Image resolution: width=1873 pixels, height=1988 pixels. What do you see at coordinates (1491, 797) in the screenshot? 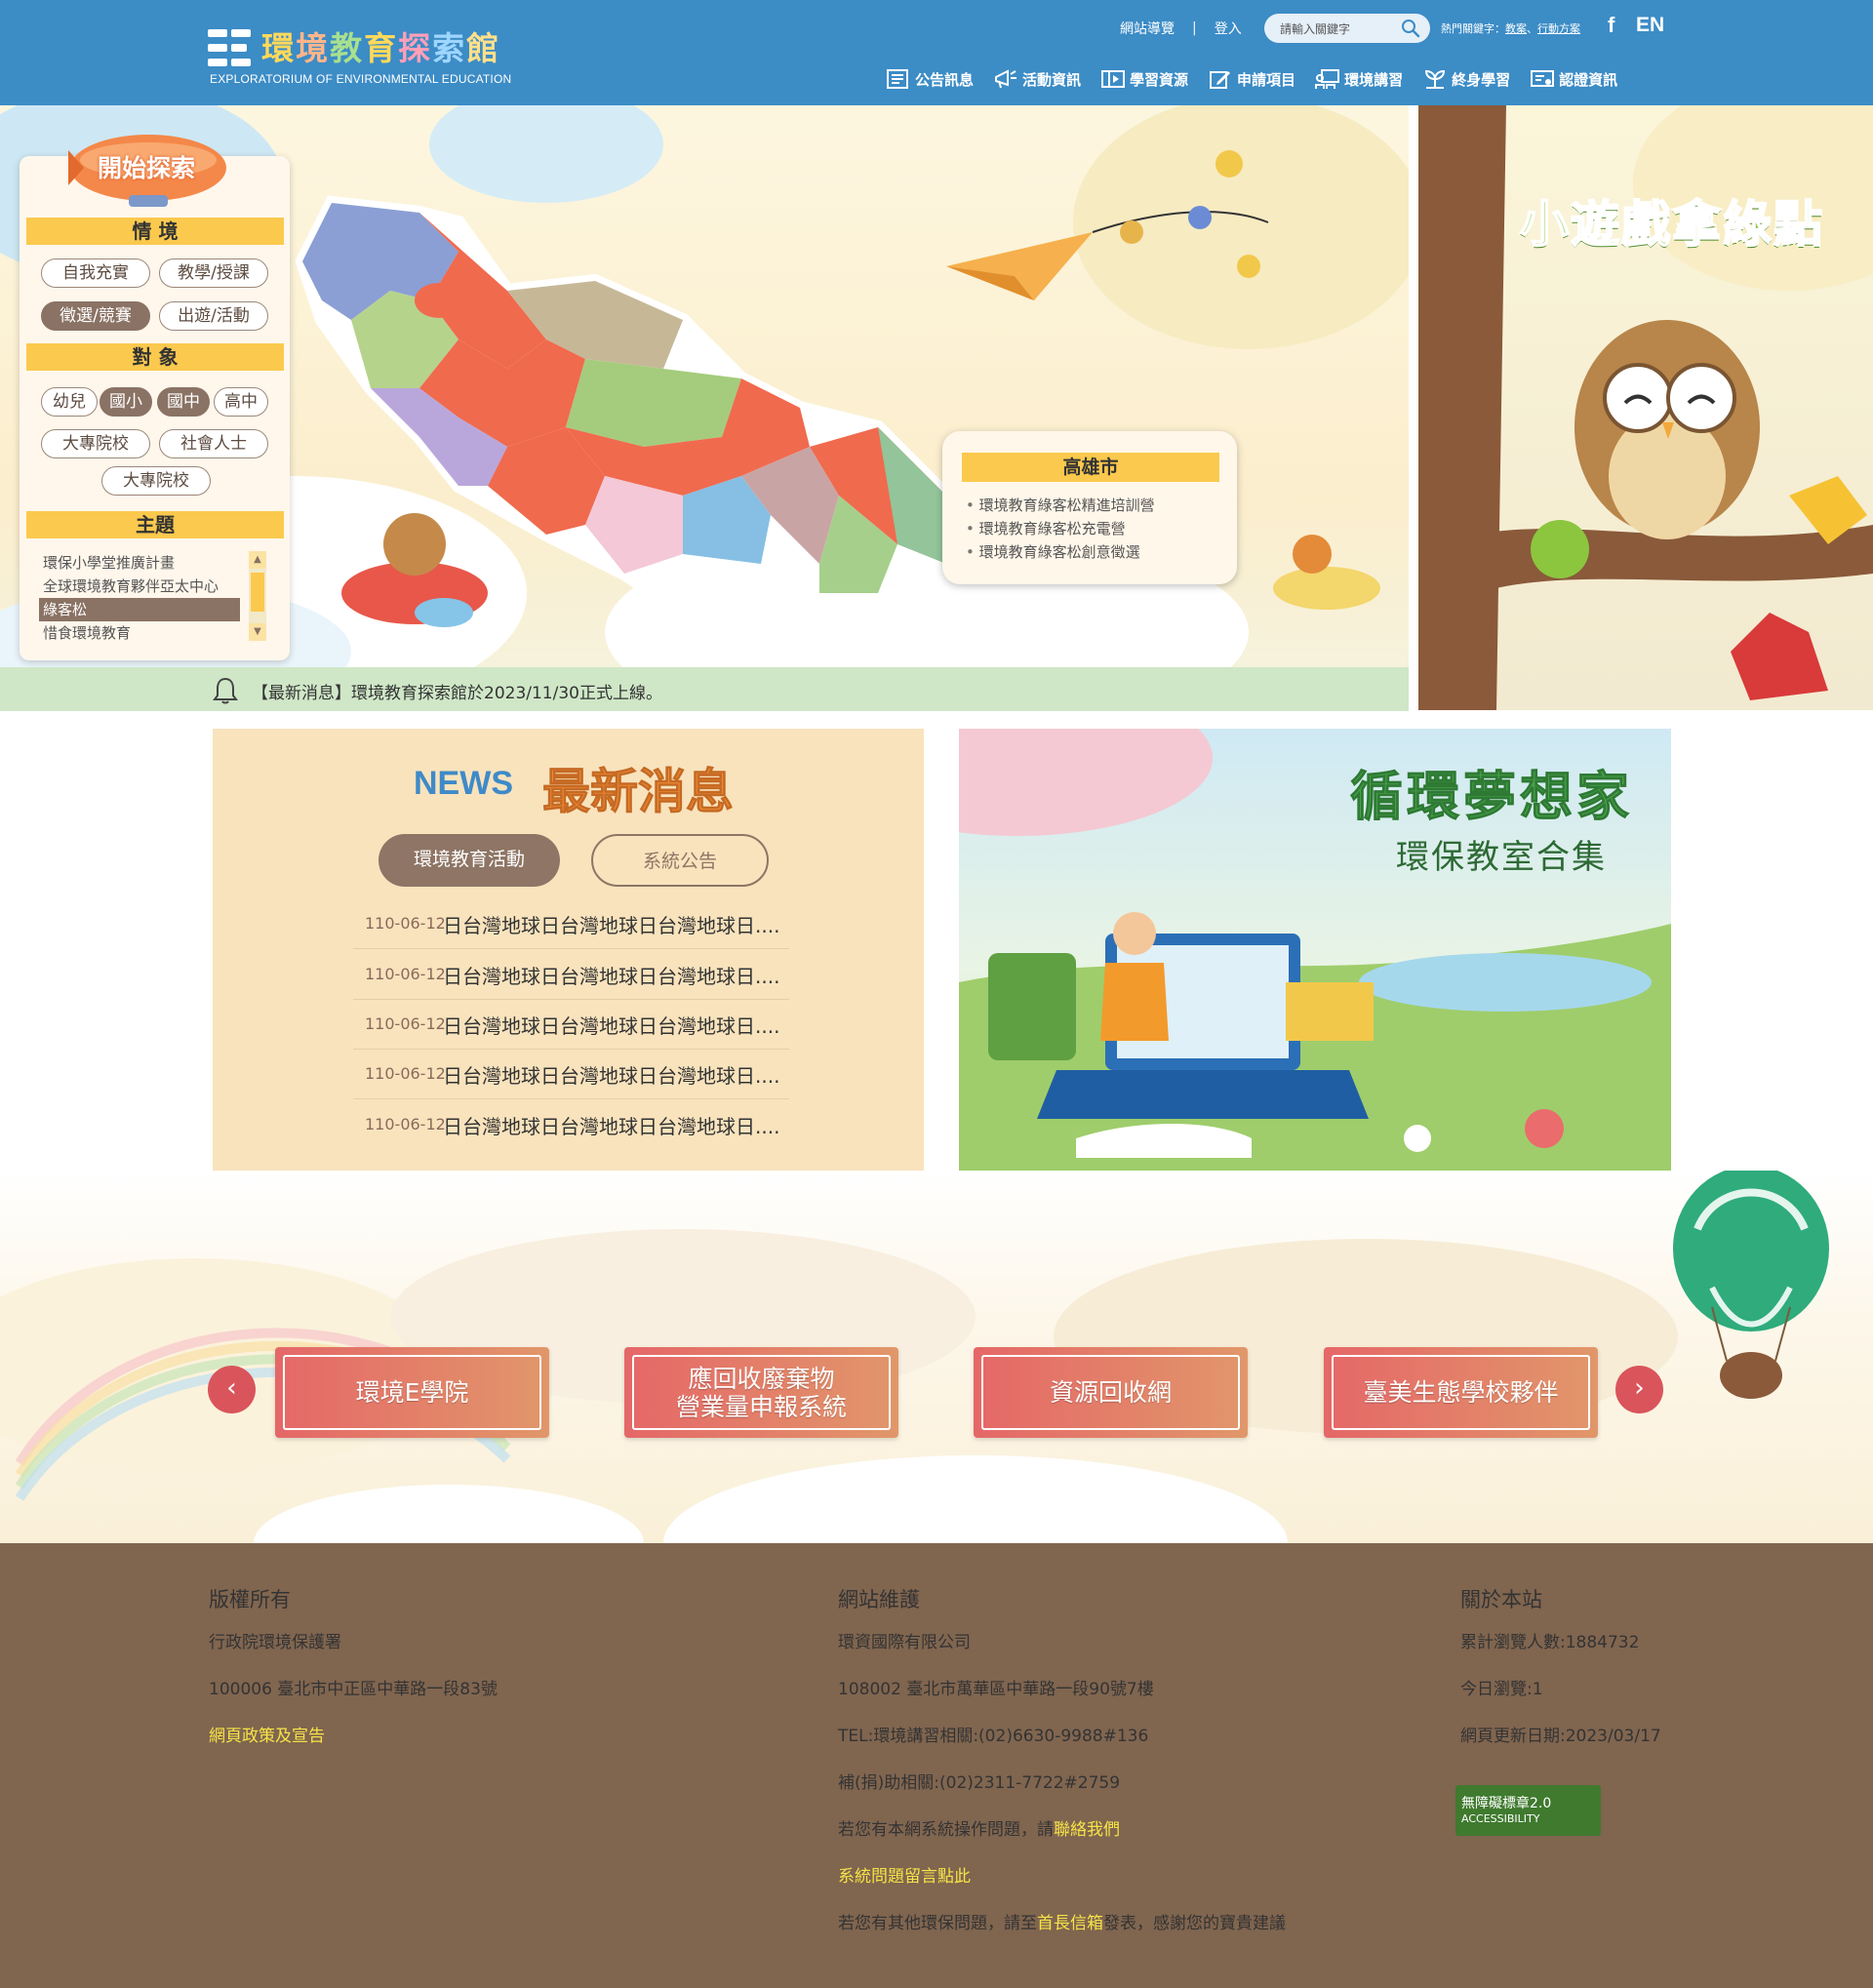
I see `promo-title: 循環夢想家` at bounding box center [1491, 797].